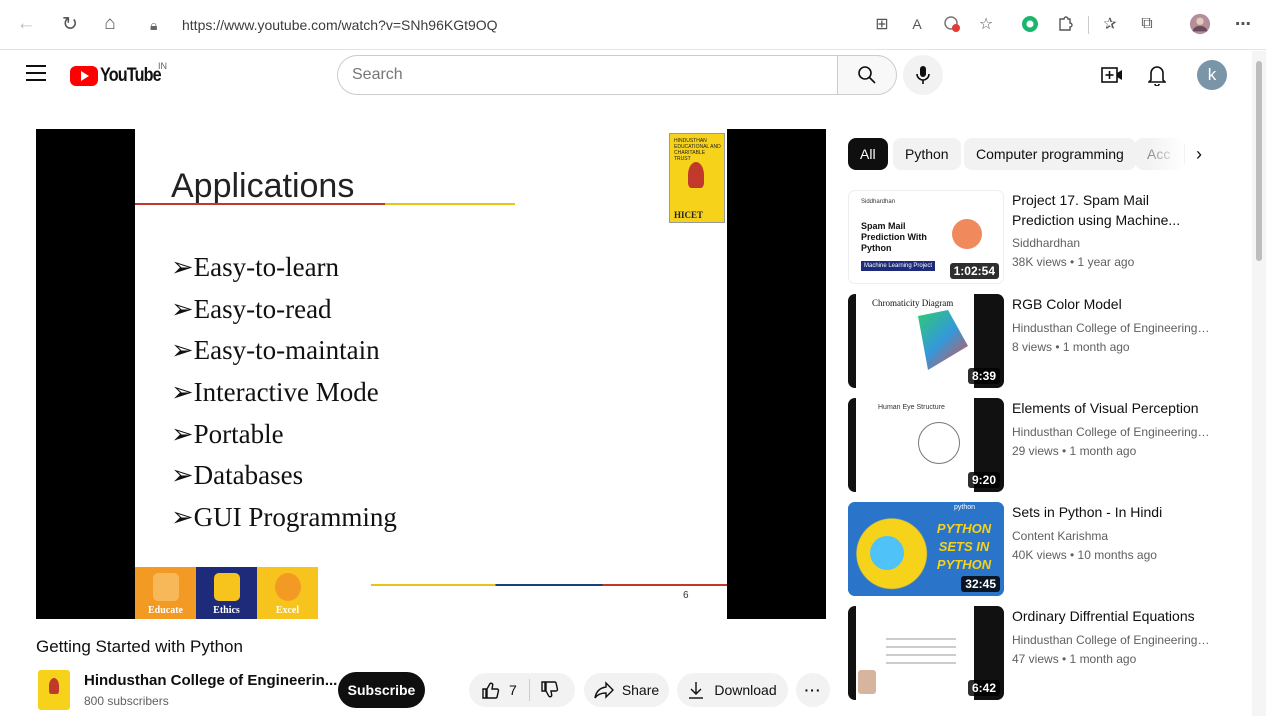  I want to click on menu-icon, so click(36, 73).